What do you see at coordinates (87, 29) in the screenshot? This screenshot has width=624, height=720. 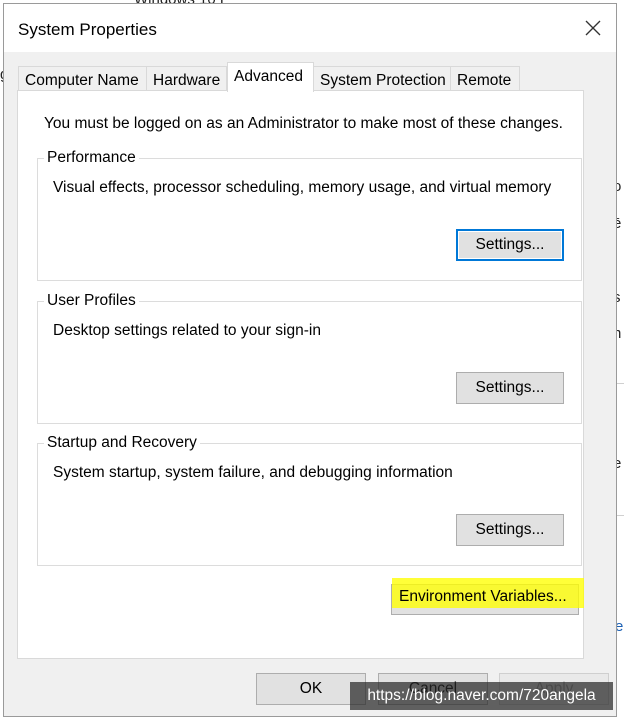 I see `window-title: System Properties` at bounding box center [87, 29].